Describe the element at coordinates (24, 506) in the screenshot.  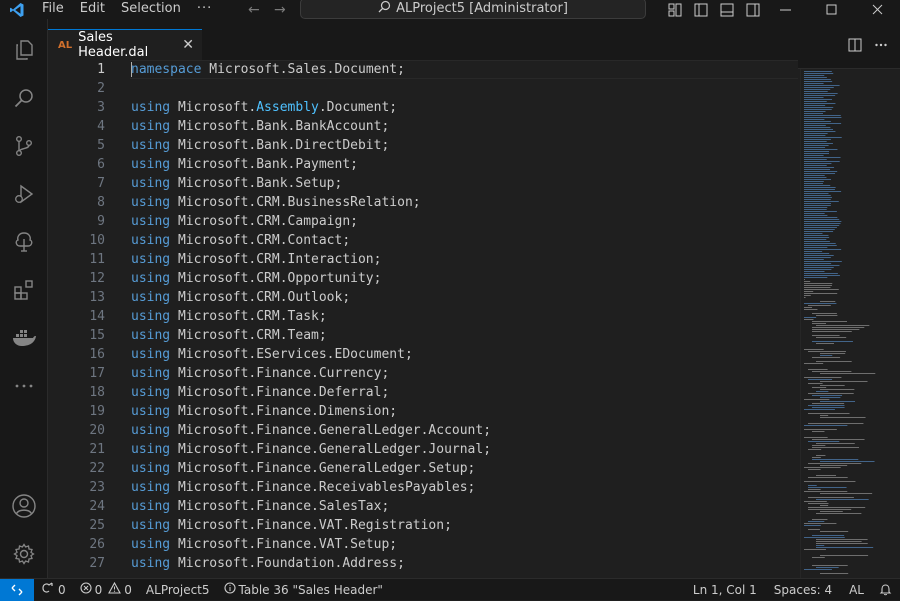
I see `account-icon` at that location.